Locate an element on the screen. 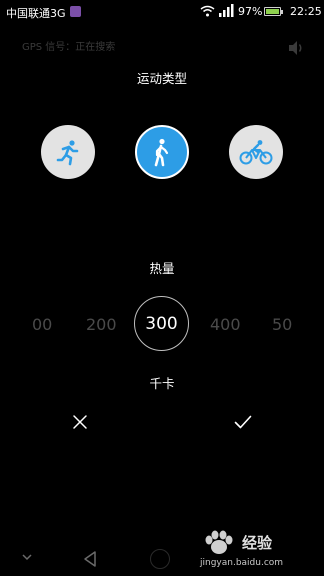 This screenshot has width=324, height=576. picker-value: 00 is located at coordinates (42, 324).